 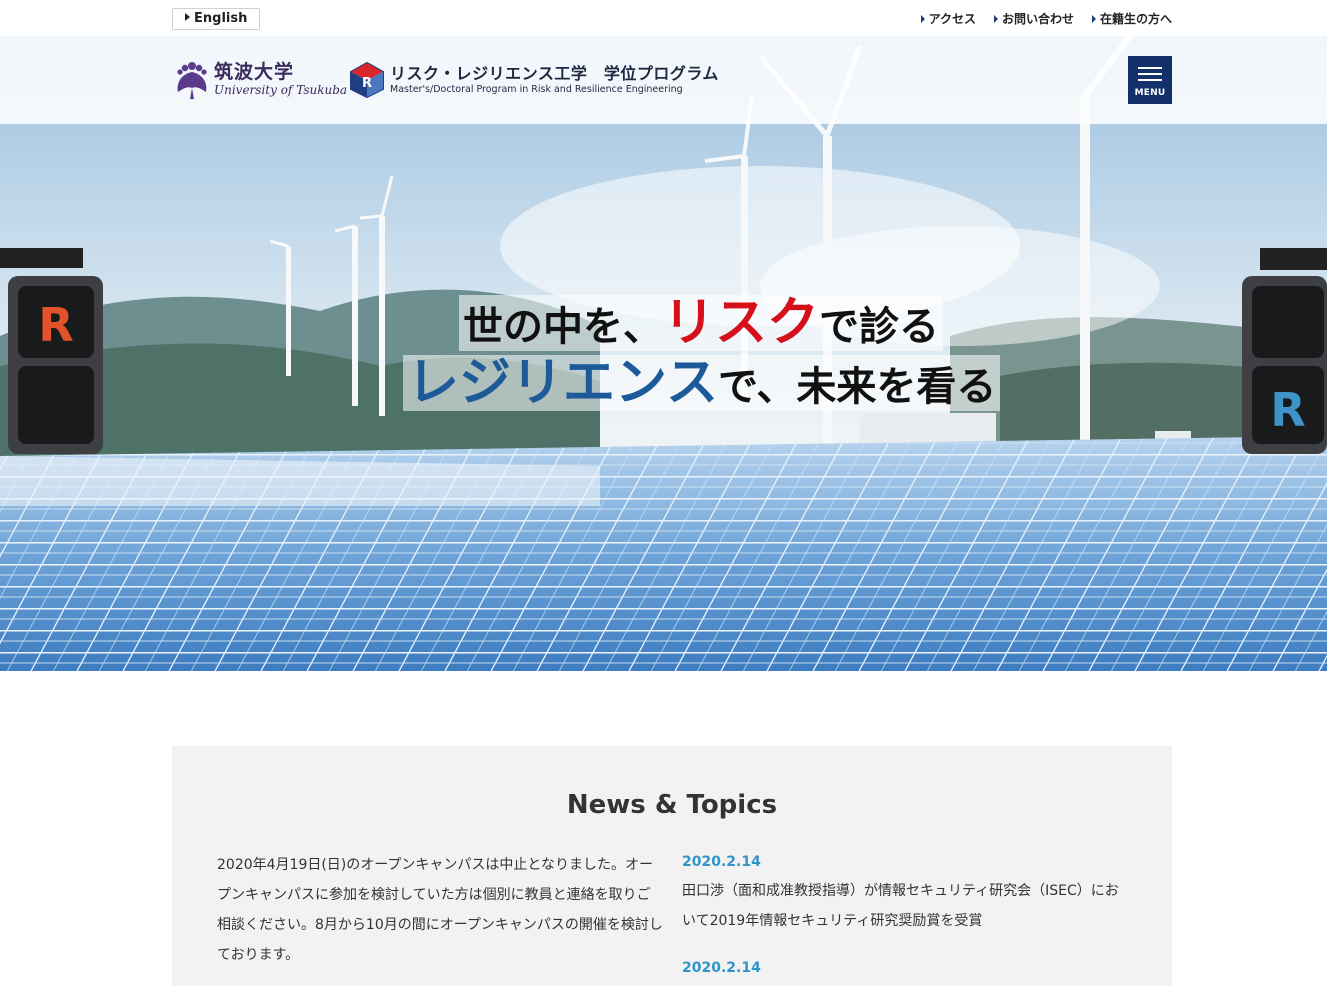 What do you see at coordinates (952, 19) in the screenshot?
I see `access-label: アクセス` at bounding box center [952, 19].